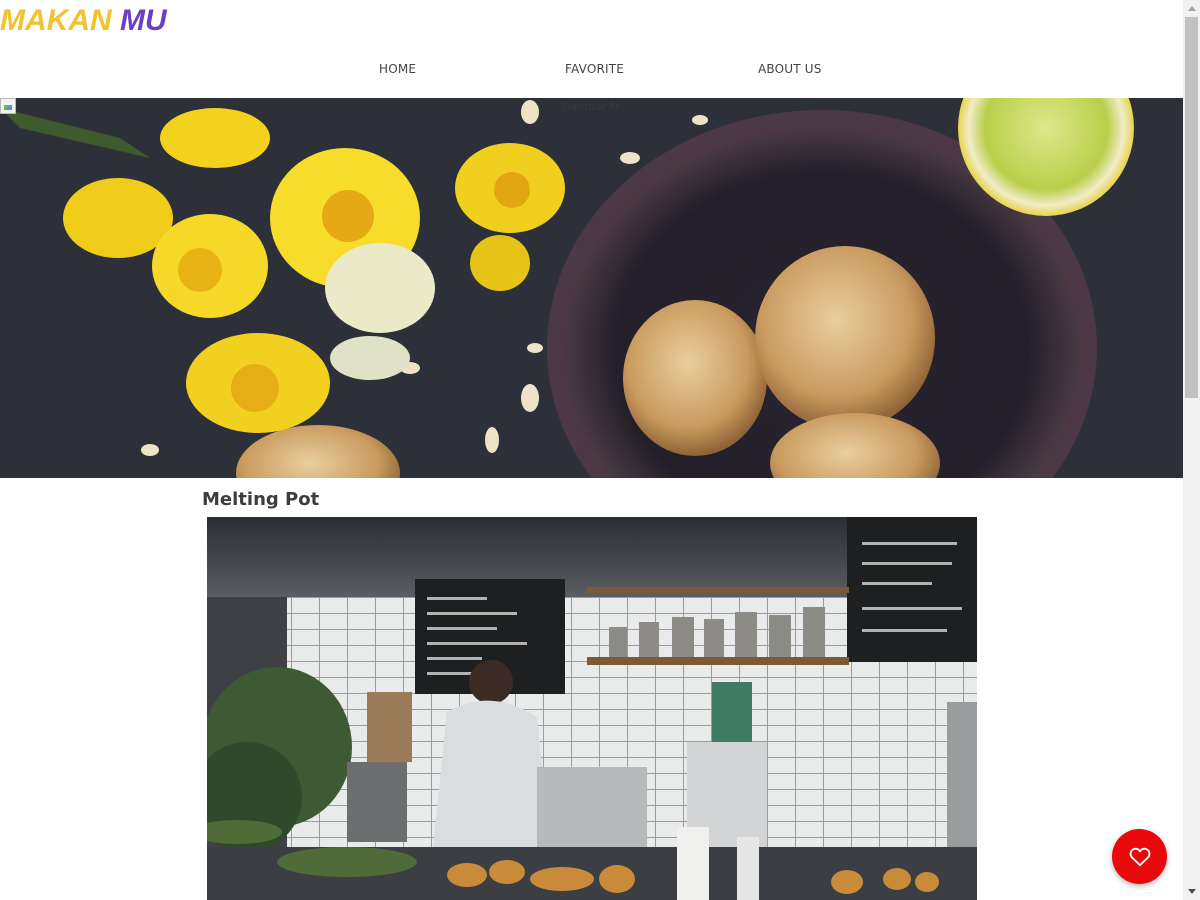 The image size is (1200, 900). I want to click on favorite-fab-button, so click(1139, 856).